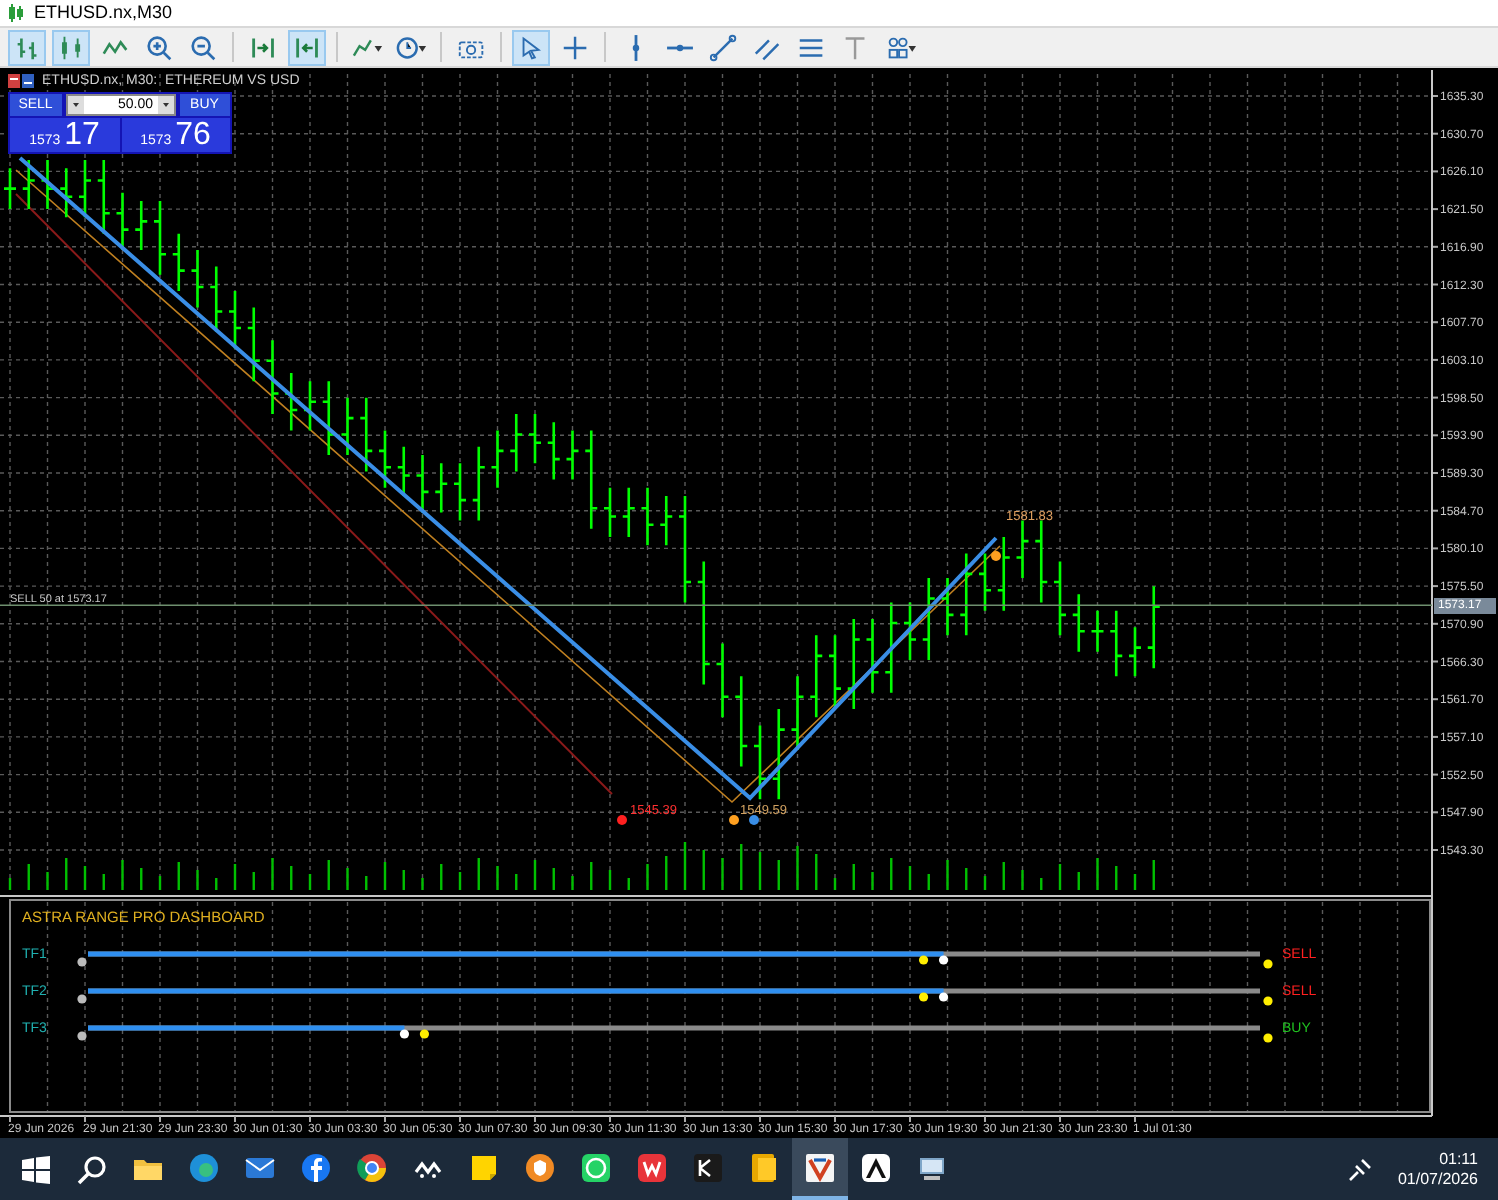 Image resolution: width=1498 pixels, height=1200 pixels. I want to click on cursor-button, so click(531, 47).